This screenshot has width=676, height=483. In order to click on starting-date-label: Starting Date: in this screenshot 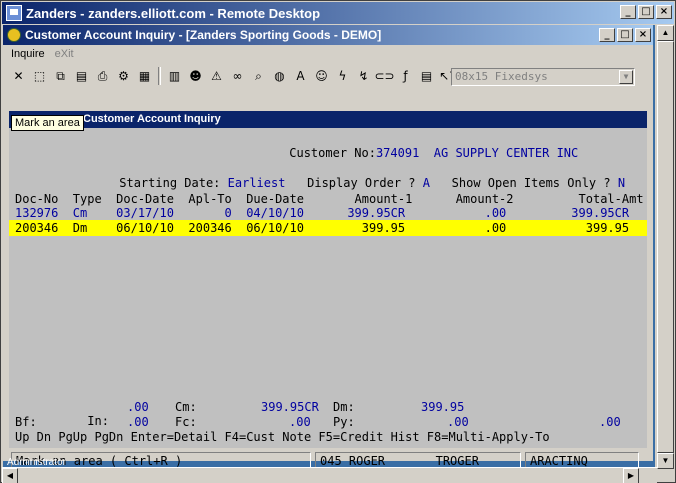, I will do `click(170, 183)`.